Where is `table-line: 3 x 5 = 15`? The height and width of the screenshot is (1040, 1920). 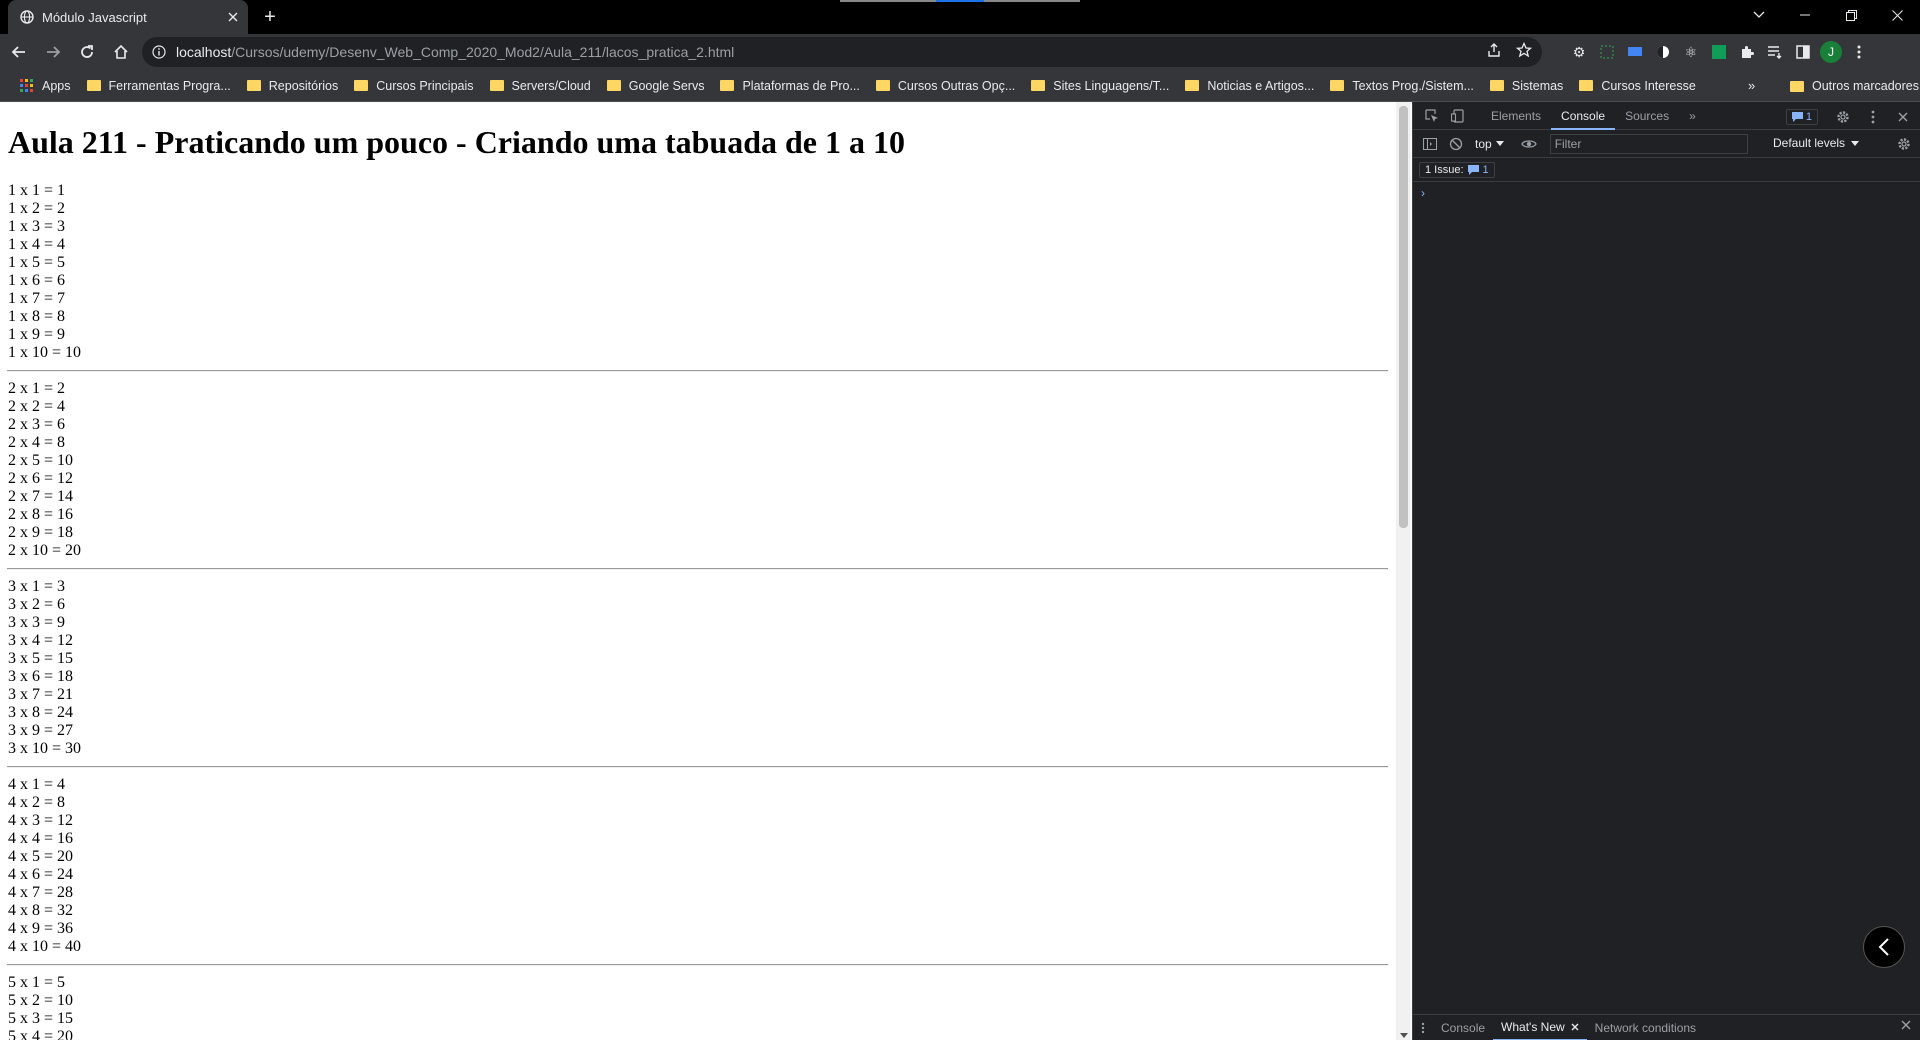
table-line: 3 x 5 = 15 is located at coordinates (41, 658).